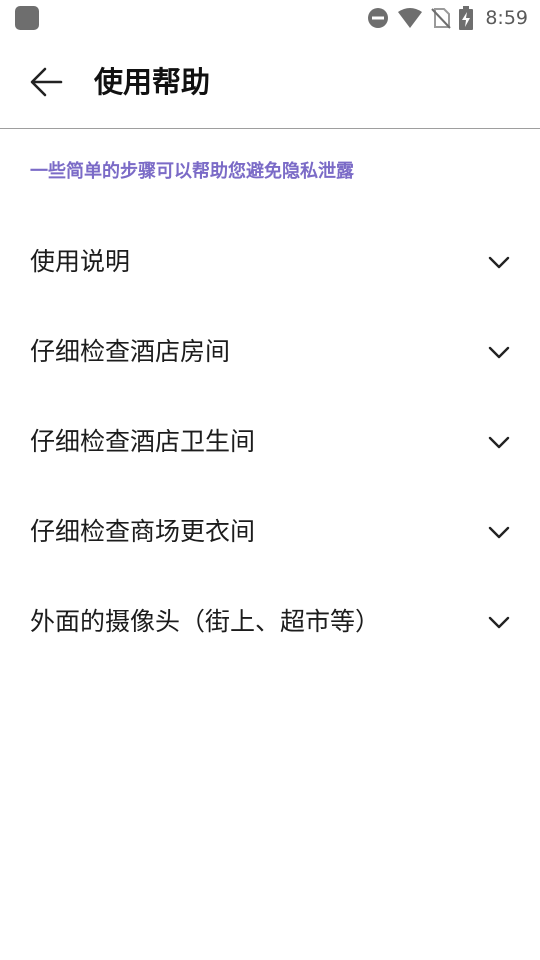  I want to click on back-button, so click(46, 82).